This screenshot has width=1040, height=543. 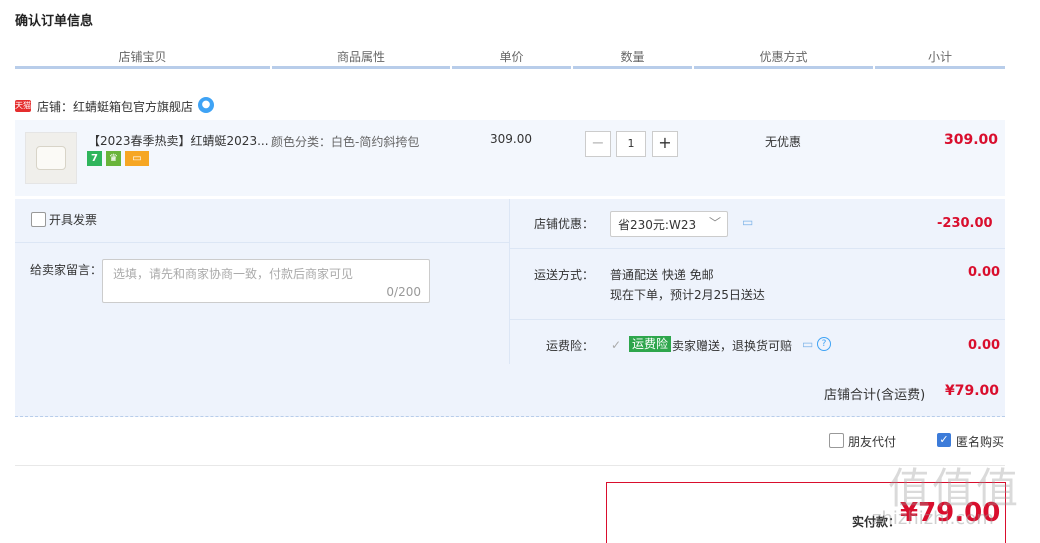 I want to click on column-header-unit-price: 单价, so click(x=511, y=57).